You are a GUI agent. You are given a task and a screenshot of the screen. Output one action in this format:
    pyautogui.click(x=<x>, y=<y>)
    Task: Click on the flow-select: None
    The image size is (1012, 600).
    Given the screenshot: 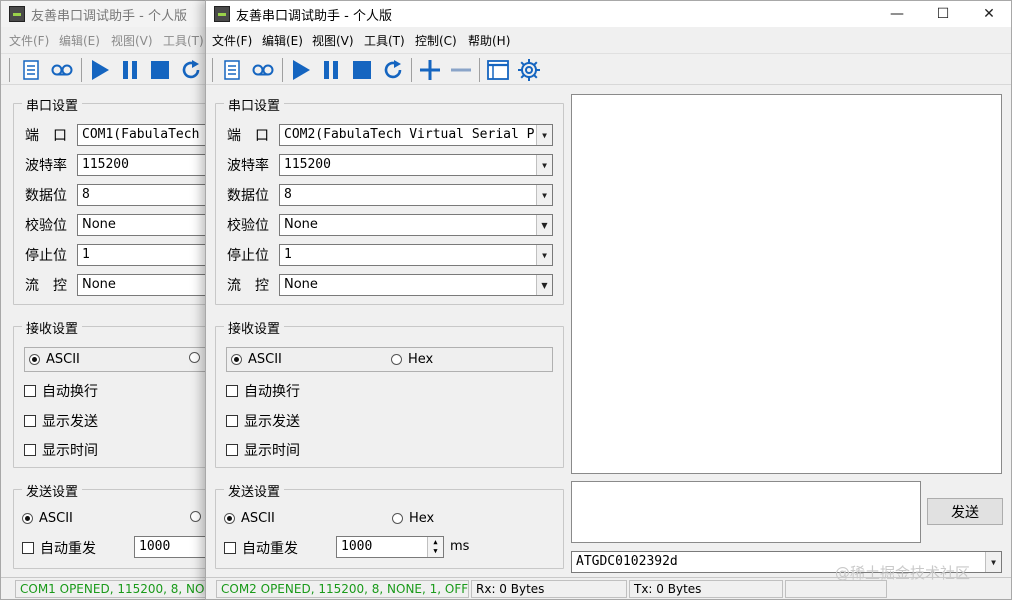 What is the action you would take?
    pyautogui.click(x=145, y=285)
    